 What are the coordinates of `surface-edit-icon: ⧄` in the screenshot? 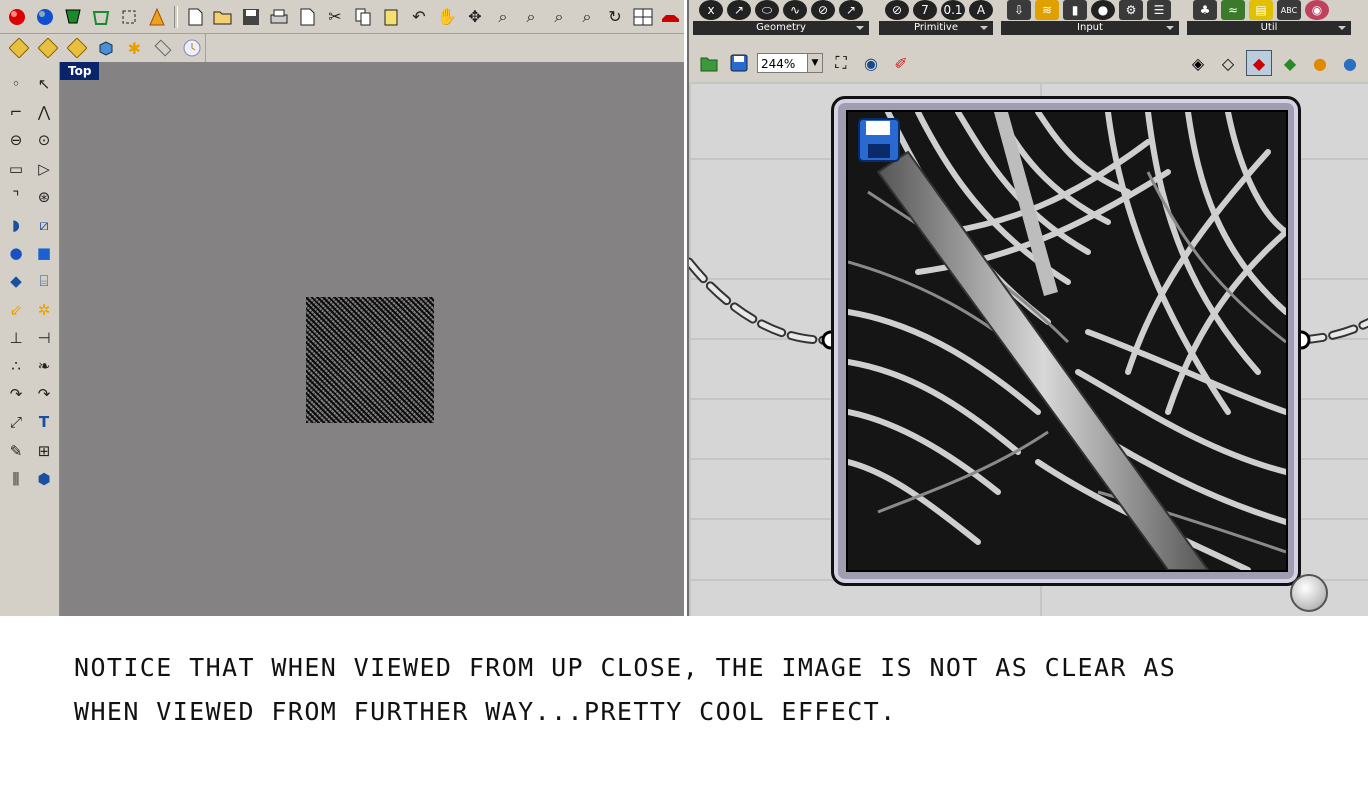 It's located at (44, 225).